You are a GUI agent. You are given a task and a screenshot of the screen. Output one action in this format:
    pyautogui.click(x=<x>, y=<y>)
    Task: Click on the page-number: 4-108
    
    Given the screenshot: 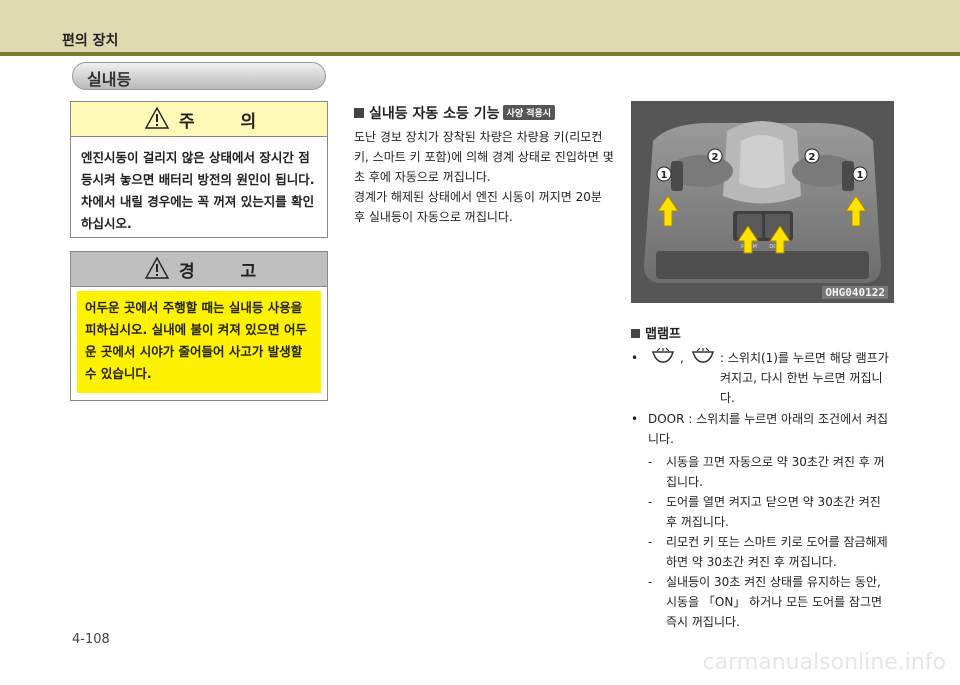 What is the action you would take?
    pyautogui.click(x=91, y=639)
    